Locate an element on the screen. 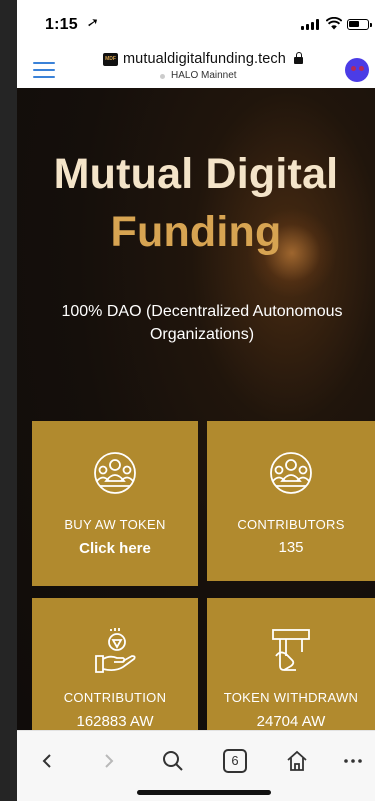 The width and height of the screenshot is (375, 801). home-indicator is located at coordinates (204, 792).